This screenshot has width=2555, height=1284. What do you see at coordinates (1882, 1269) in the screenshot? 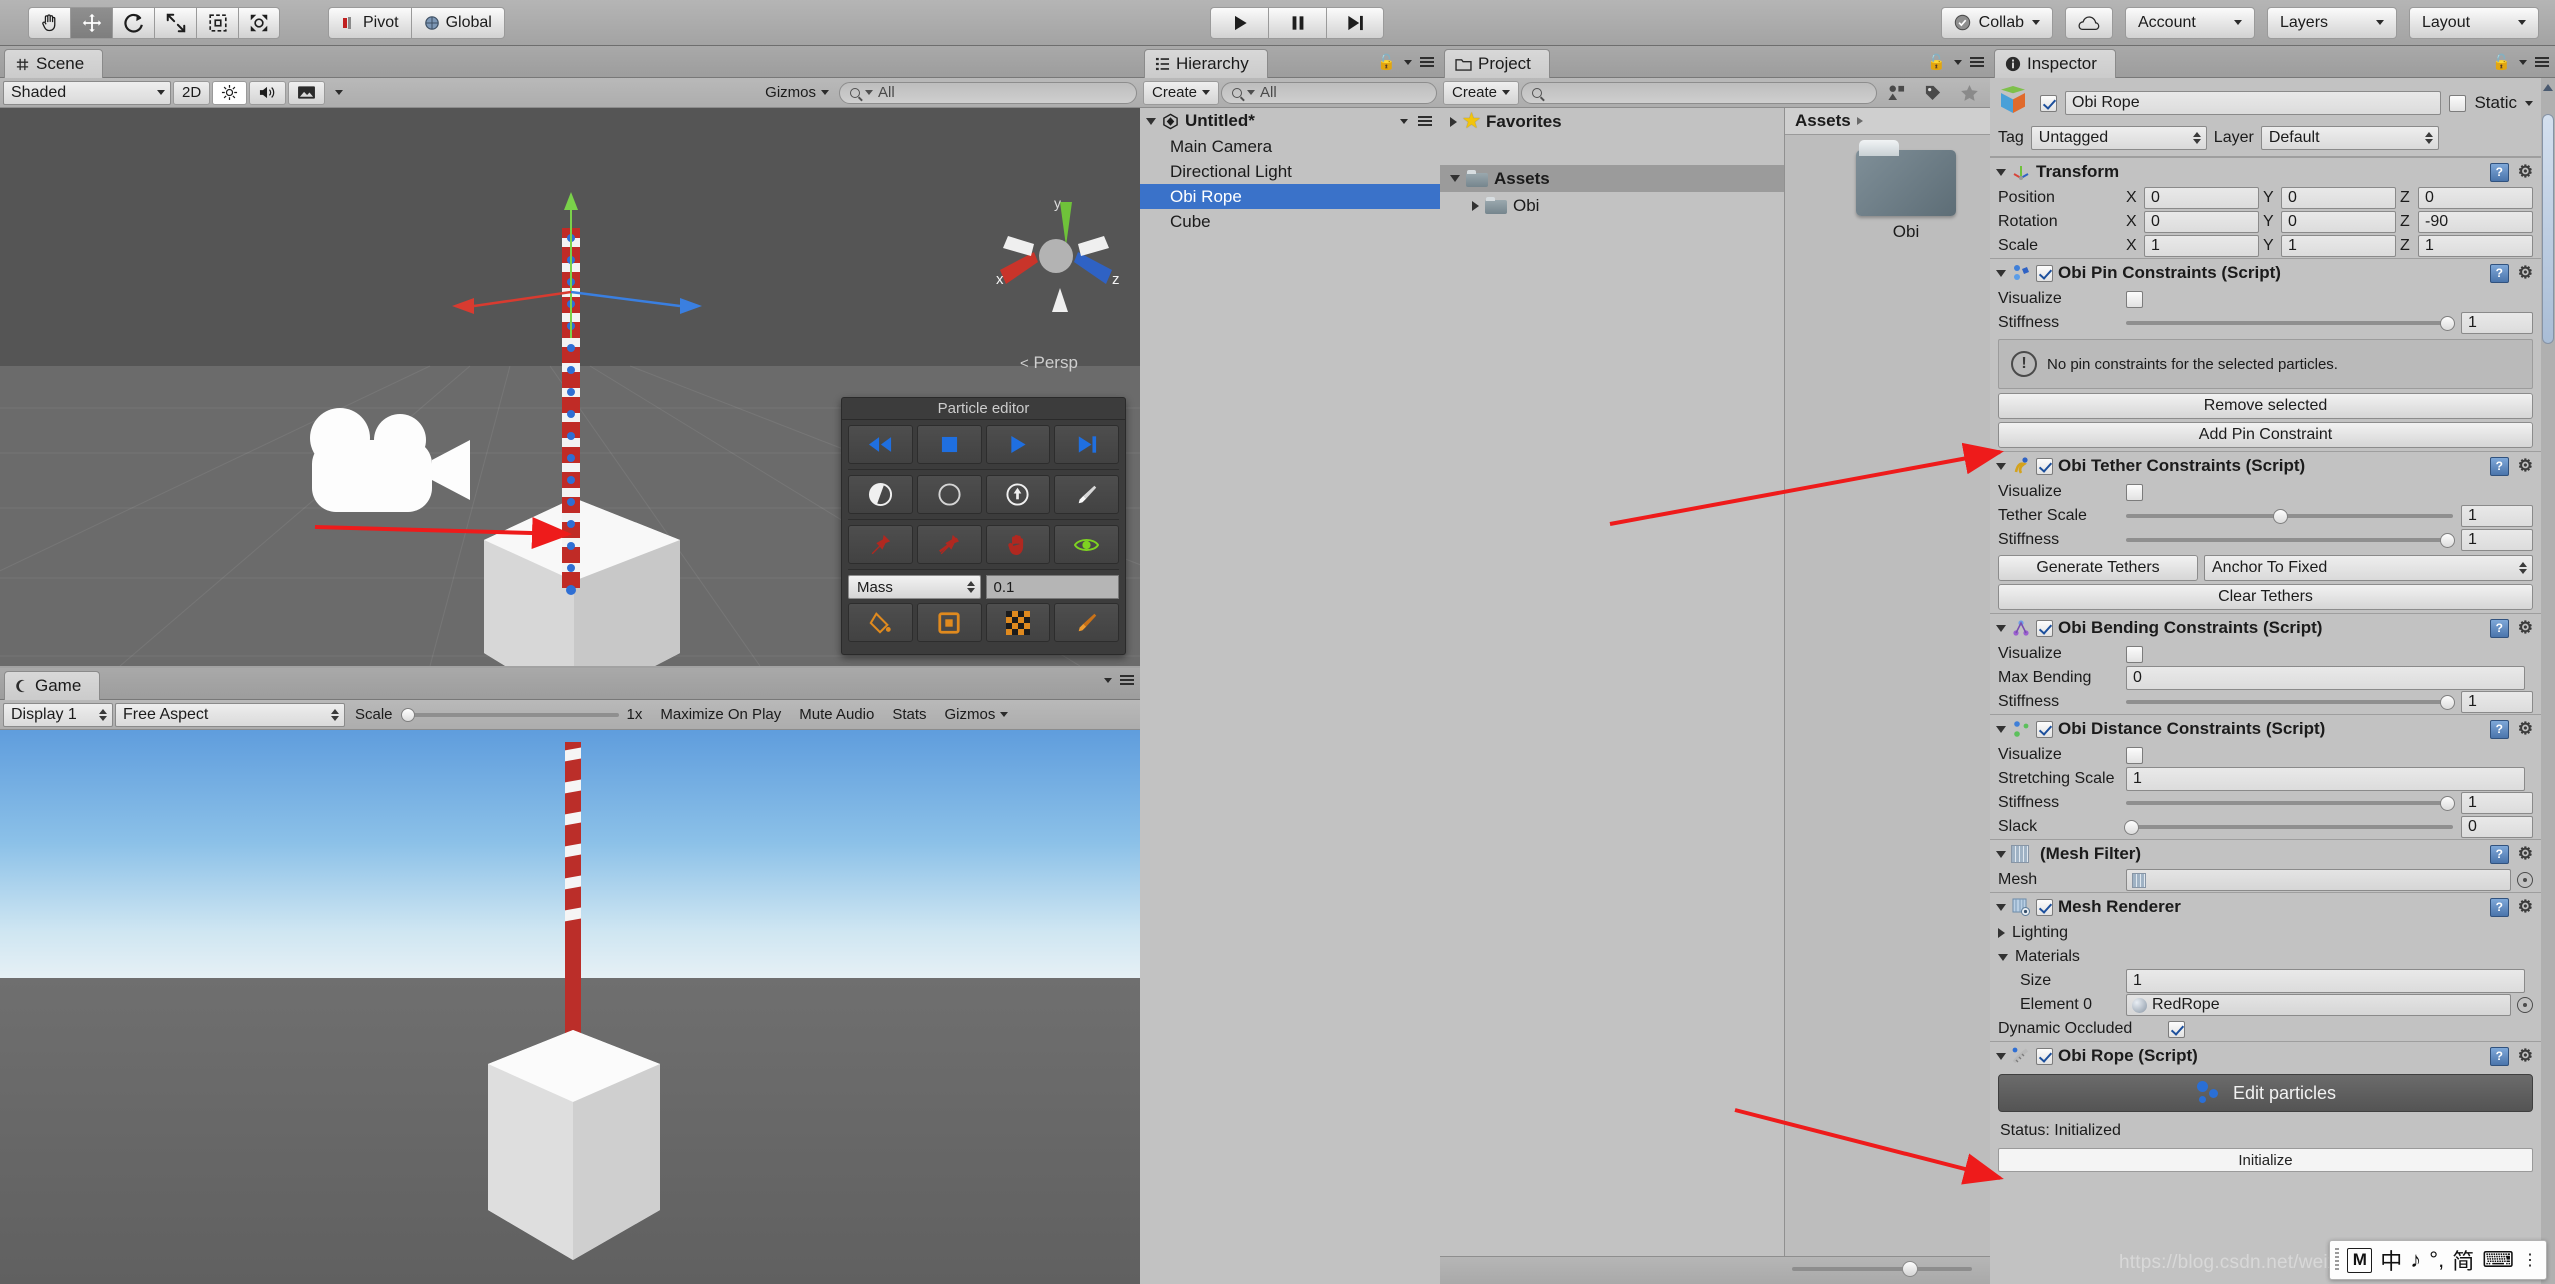
I see `asset-zoom-slider` at bounding box center [1882, 1269].